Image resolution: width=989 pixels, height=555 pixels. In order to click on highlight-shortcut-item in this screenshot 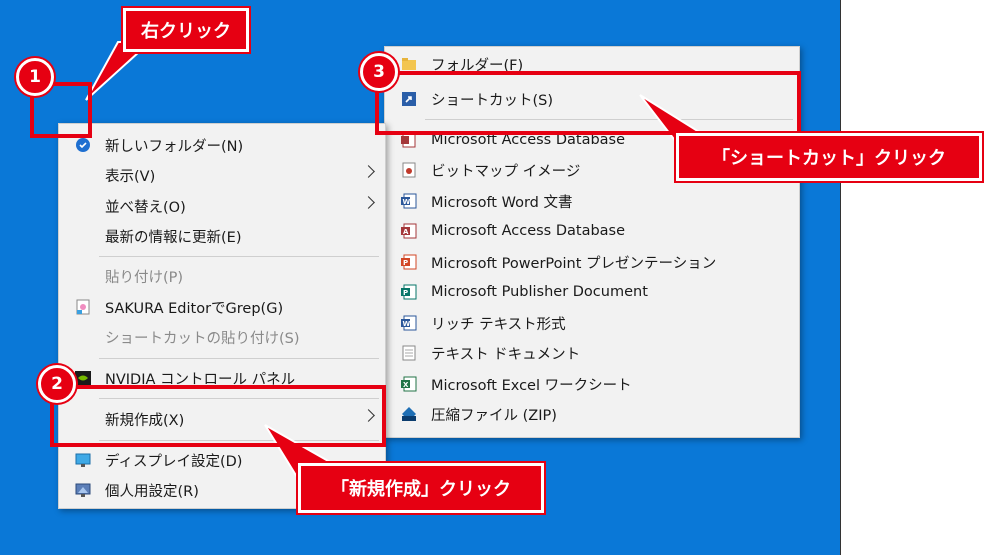, I will do `click(588, 103)`.